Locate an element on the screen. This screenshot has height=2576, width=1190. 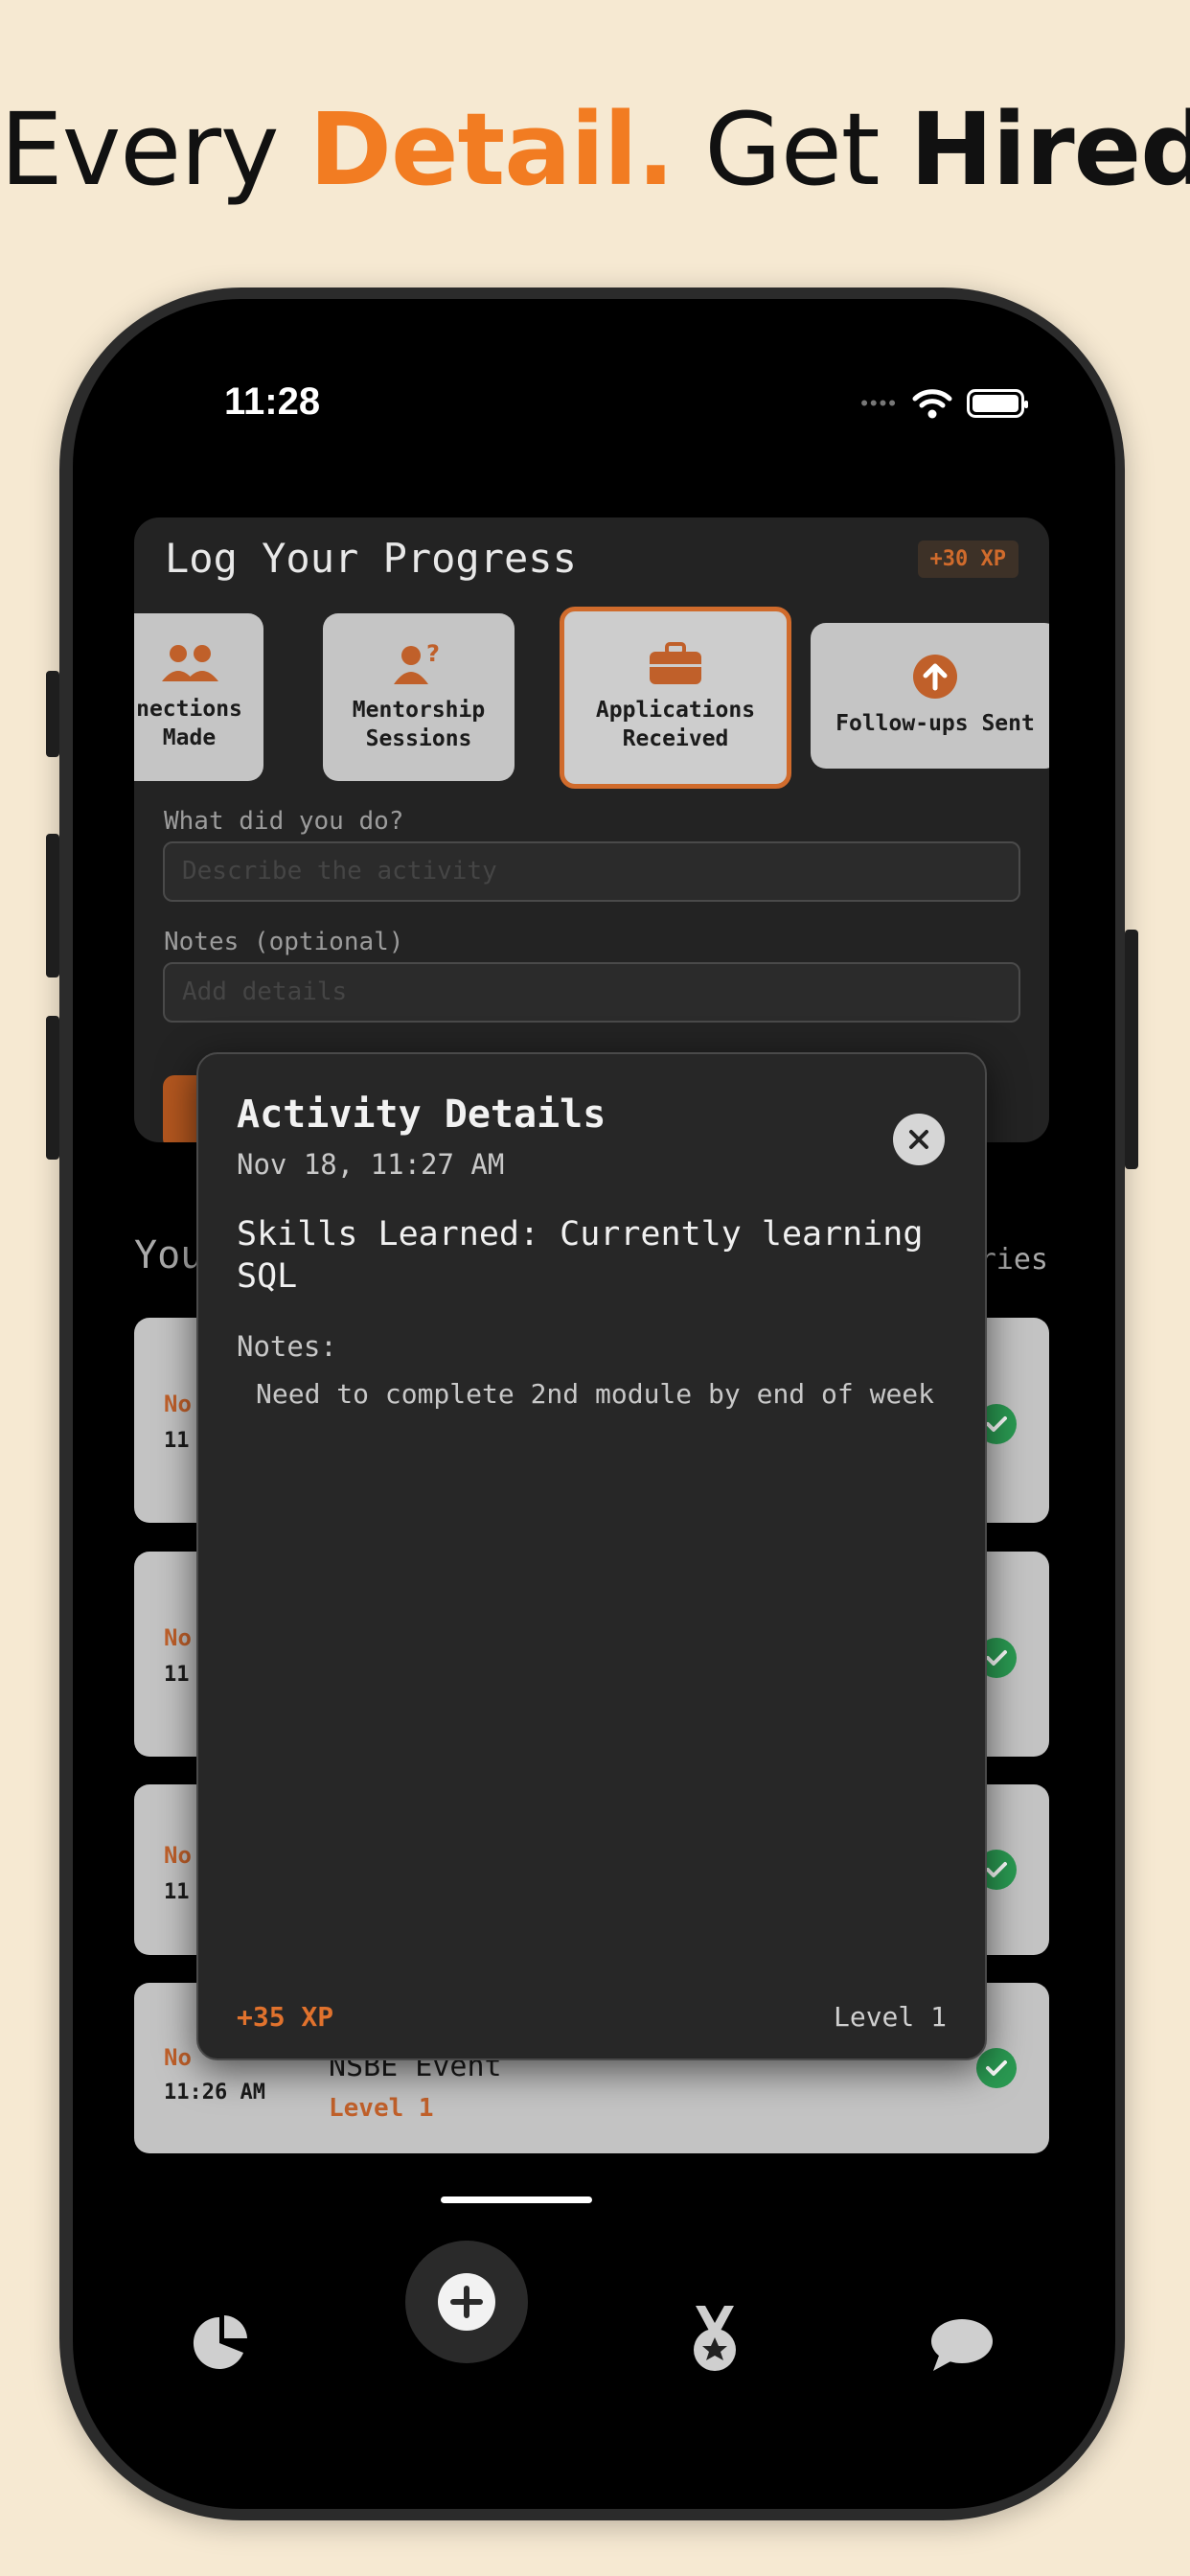
headline-bold: Hired. is located at coordinates (1049, 149).